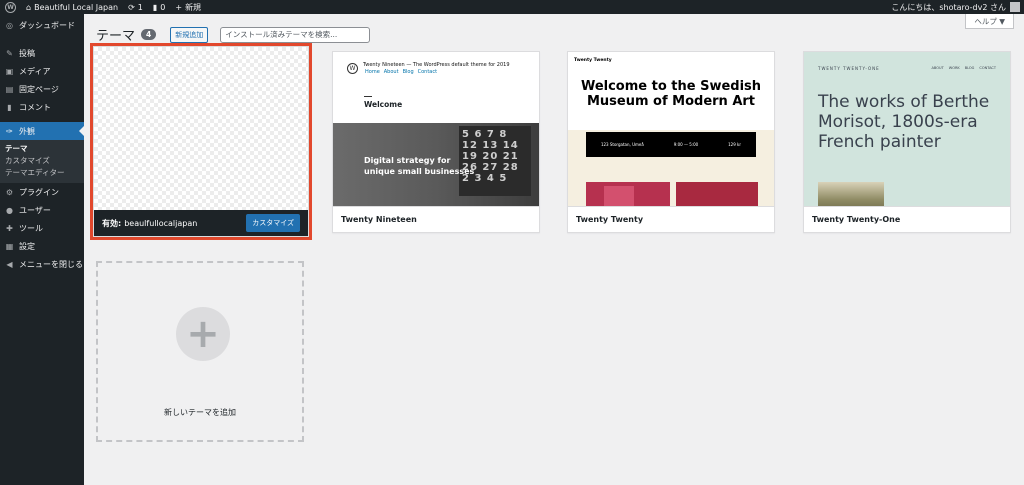  I want to click on submenu-item-customize: カスタマイズ, so click(42, 161).